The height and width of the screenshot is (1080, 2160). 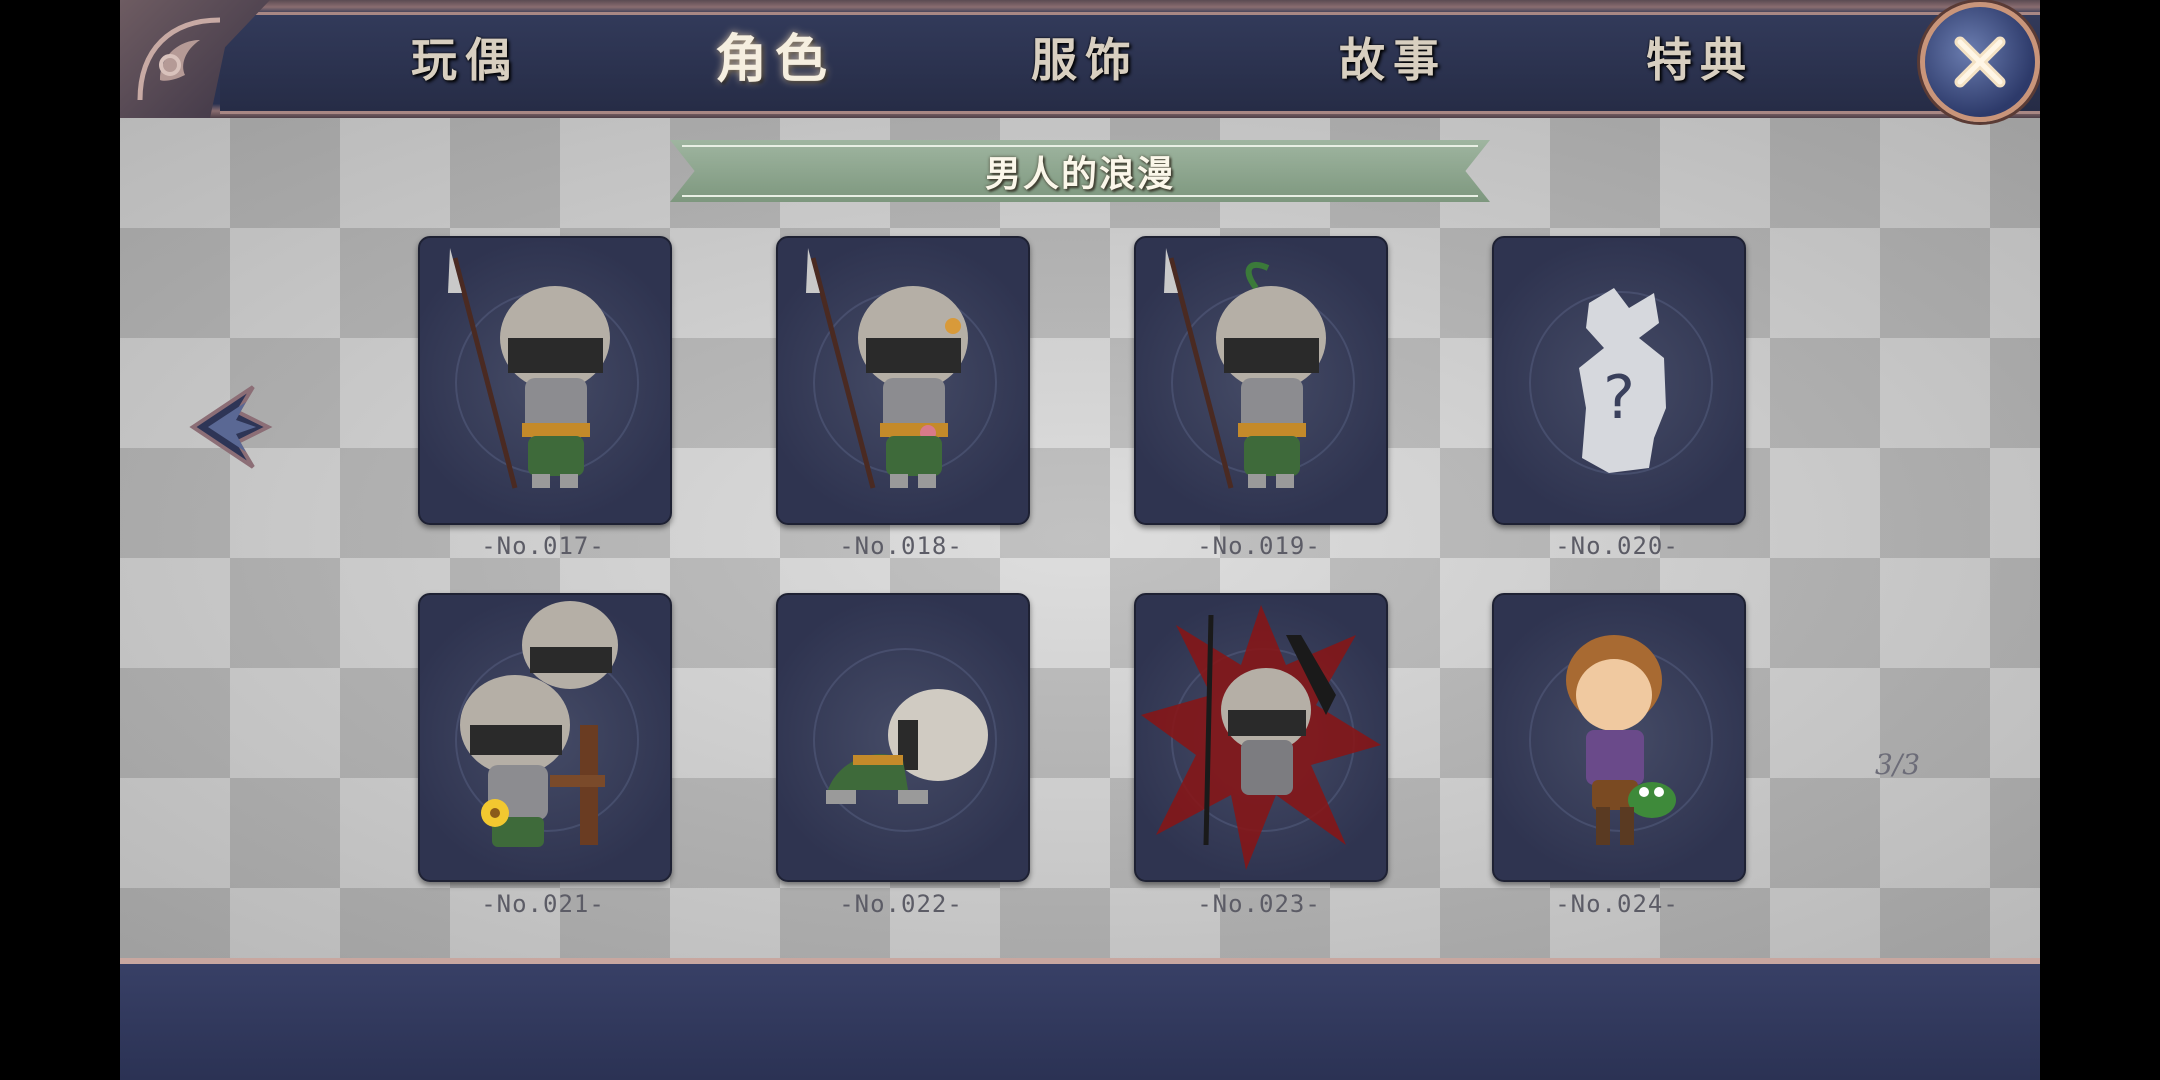 What do you see at coordinates (1085, 60) in the screenshot?
I see `tab-costumes: 服饰` at bounding box center [1085, 60].